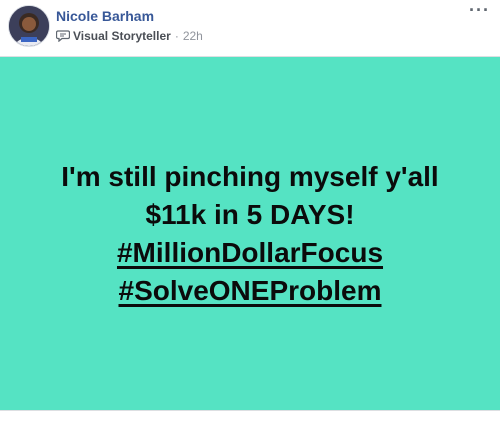 The image size is (500, 434). What do you see at coordinates (250, 176) in the screenshot?
I see `banner-line-1: I'm still pinching myself y'all` at bounding box center [250, 176].